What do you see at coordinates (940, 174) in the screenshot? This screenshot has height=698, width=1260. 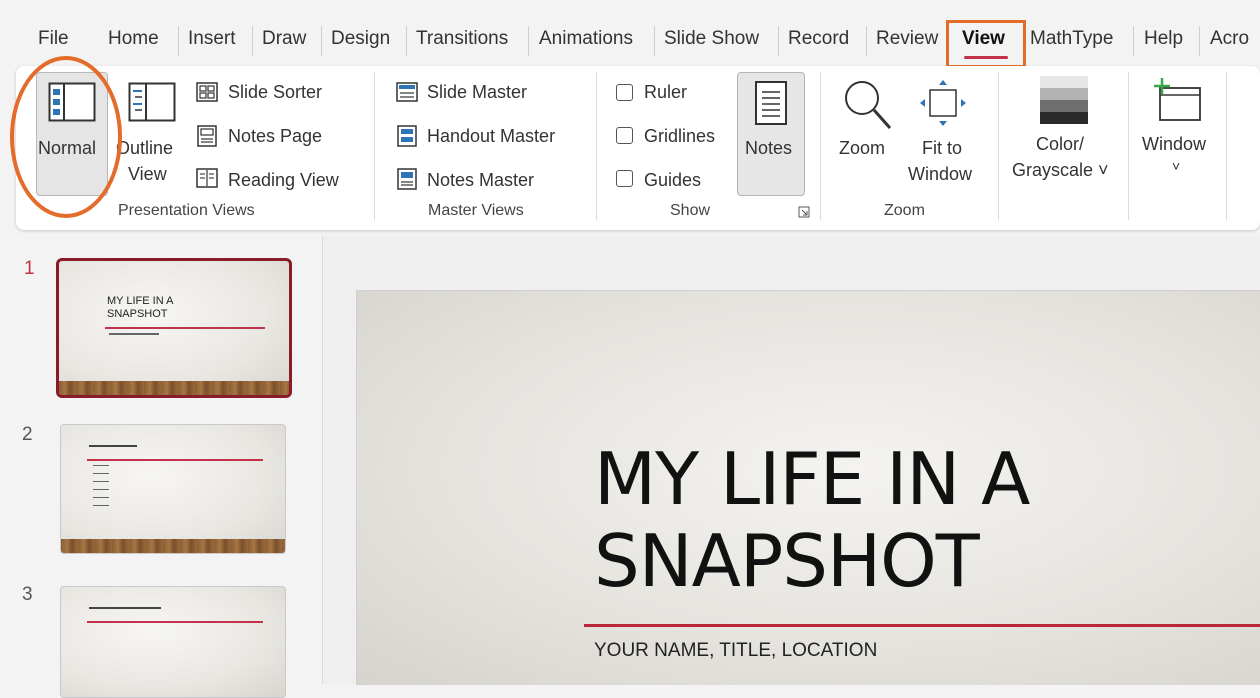 I see `fit-to-window-label-line2: Window` at bounding box center [940, 174].